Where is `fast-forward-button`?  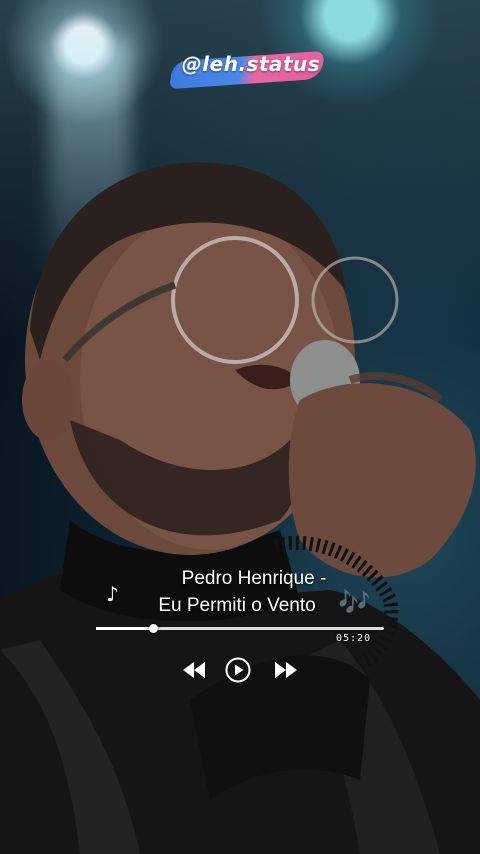 fast-forward-button is located at coordinates (286, 670).